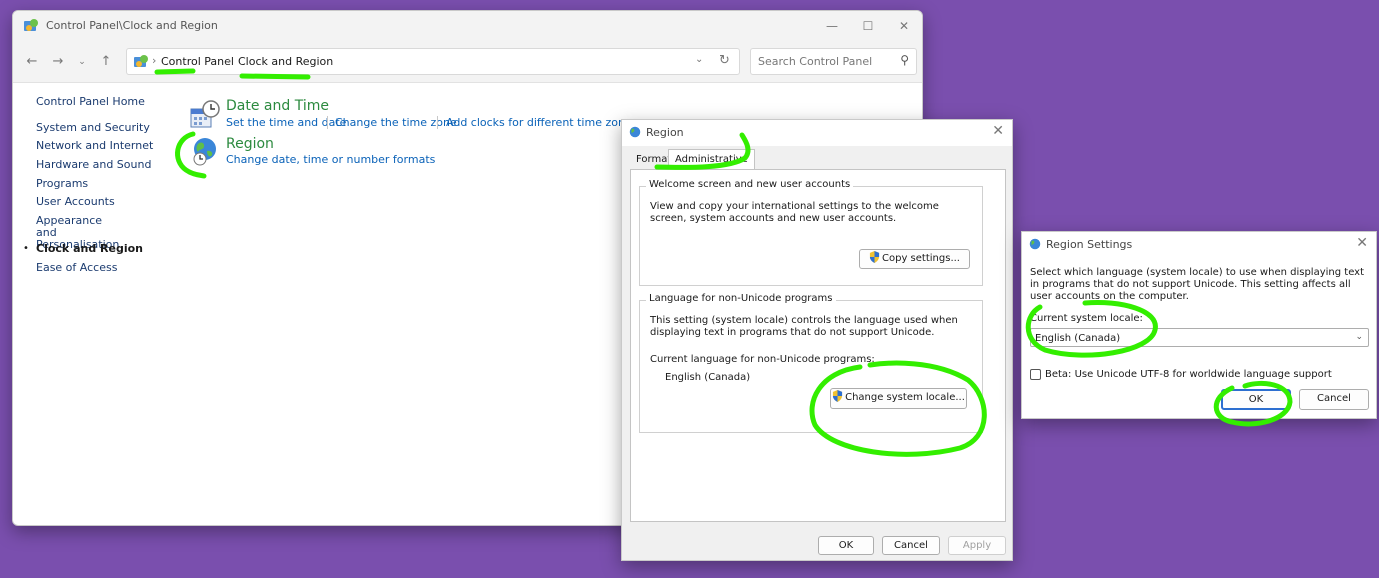 This screenshot has width=1379, height=578. Describe the element at coordinates (433, 61) in the screenshot. I see `address-bar: › Control Panel › Clock and Region ⌄ ↻` at that location.